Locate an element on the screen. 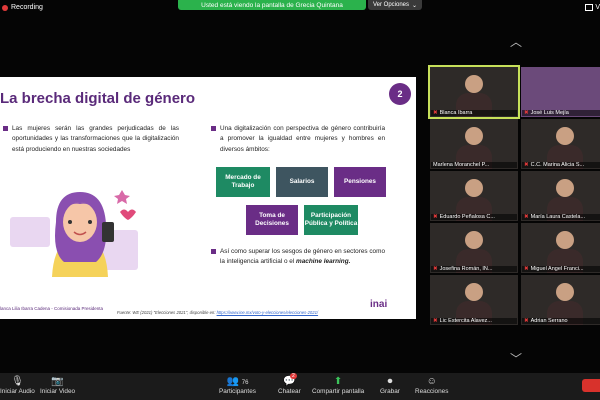 The width and height of the screenshot is (600, 400). participant-name: Adrian Serrano is located at coordinates (549, 321).